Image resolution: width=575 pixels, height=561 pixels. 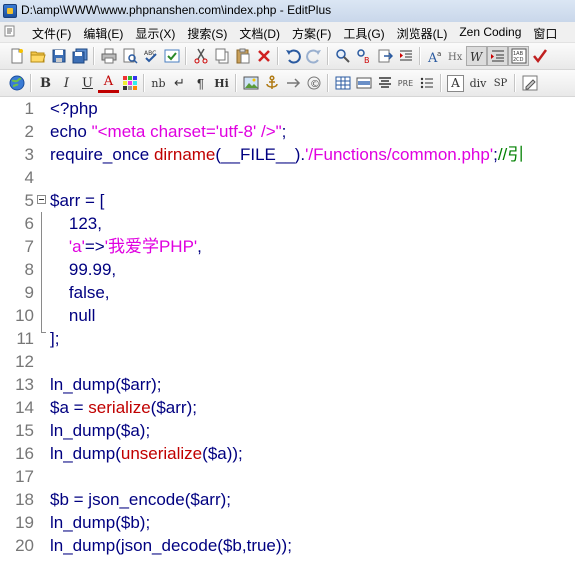 What do you see at coordinates (476, 56) in the screenshot?
I see `word-wrap-icon: W` at bounding box center [476, 56].